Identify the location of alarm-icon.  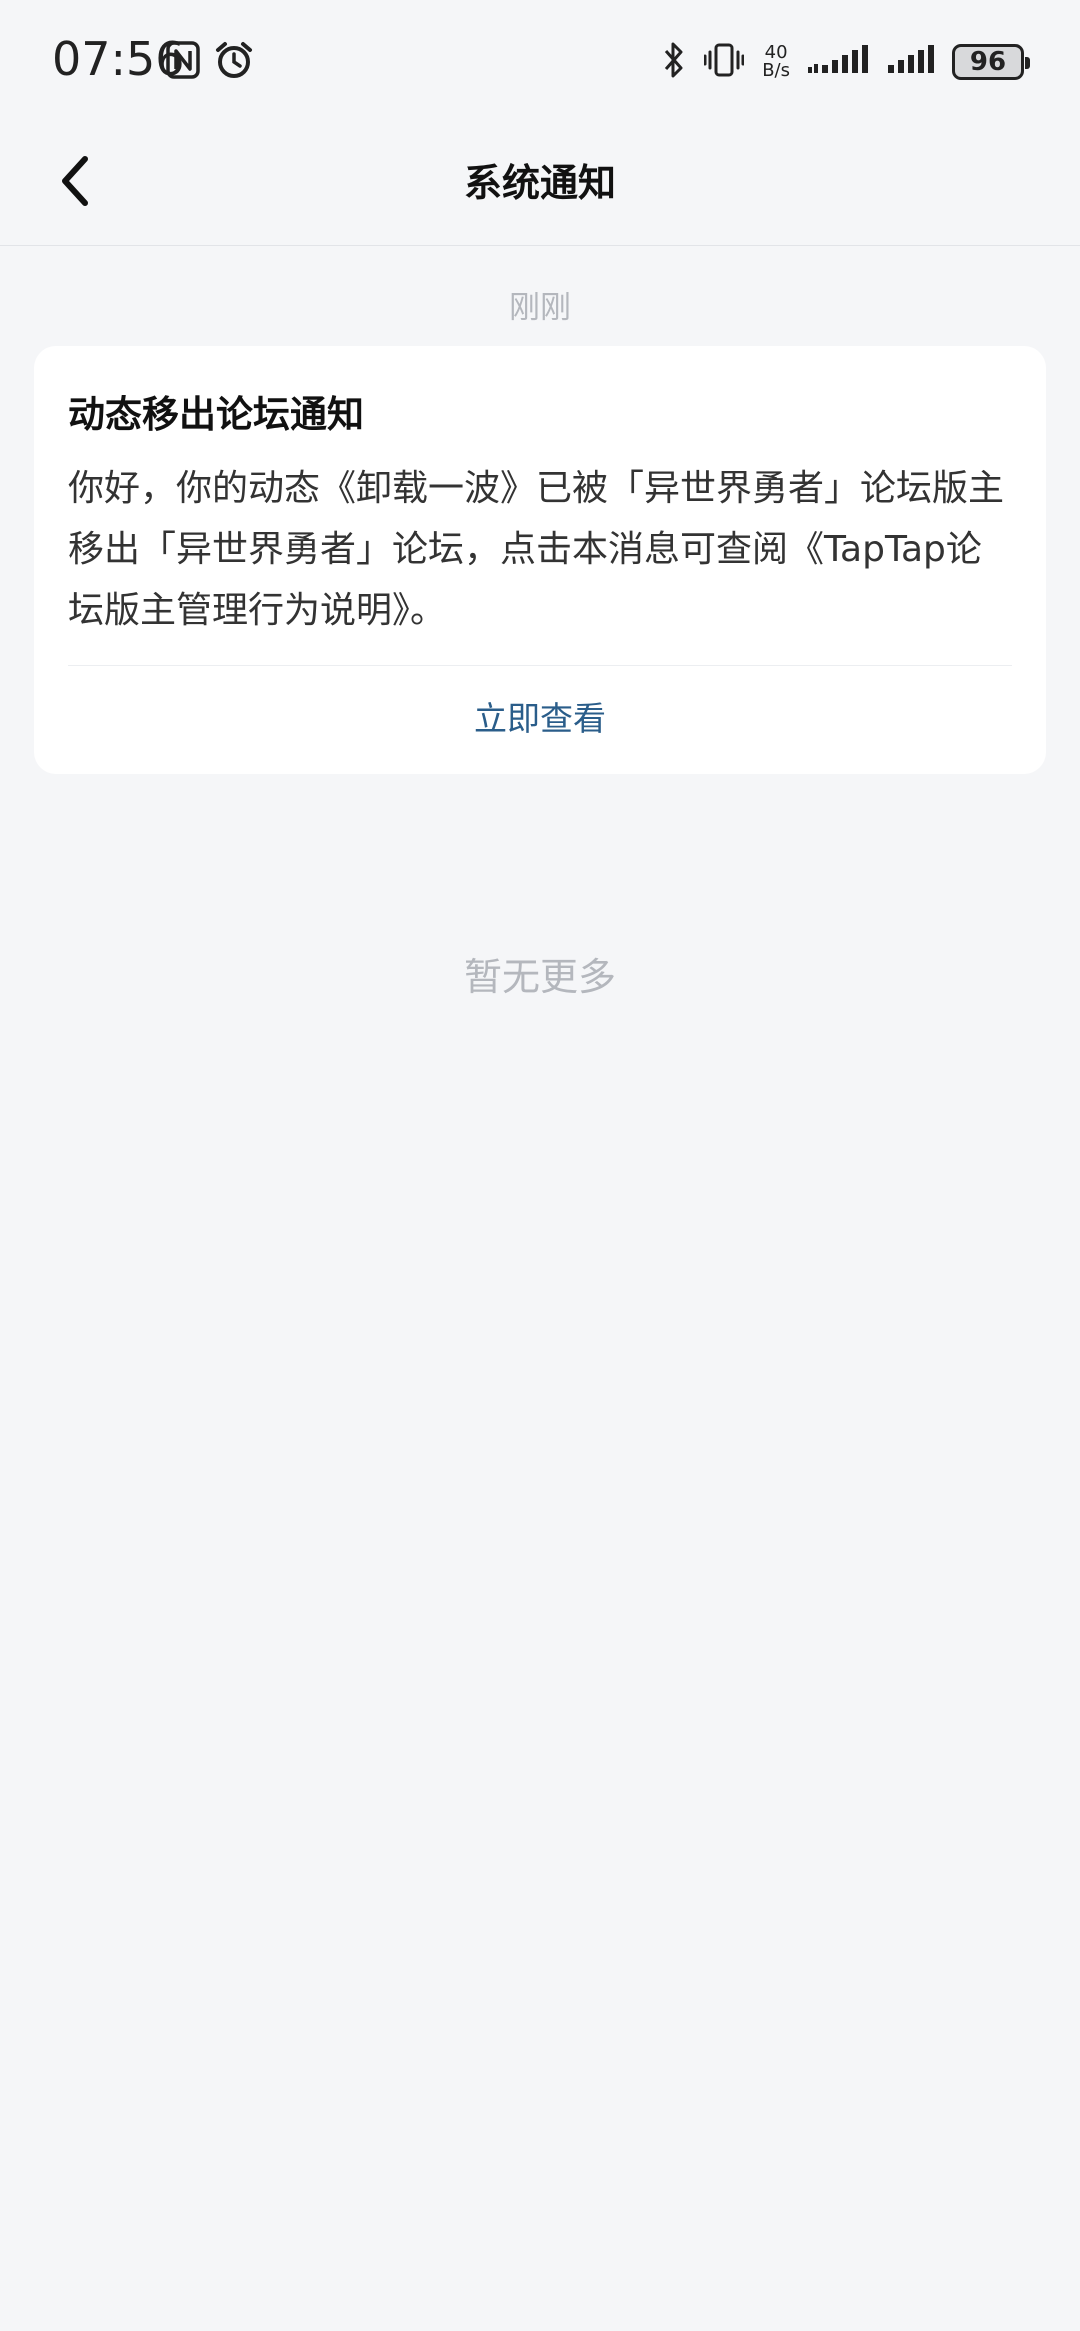
(234, 62).